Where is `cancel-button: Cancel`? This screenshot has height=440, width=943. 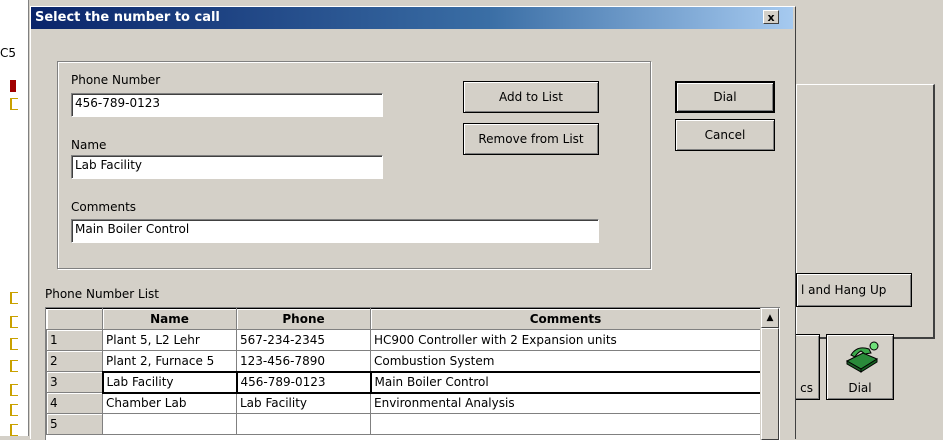 cancel-button: Cancel is located at coordinates (725, 135).